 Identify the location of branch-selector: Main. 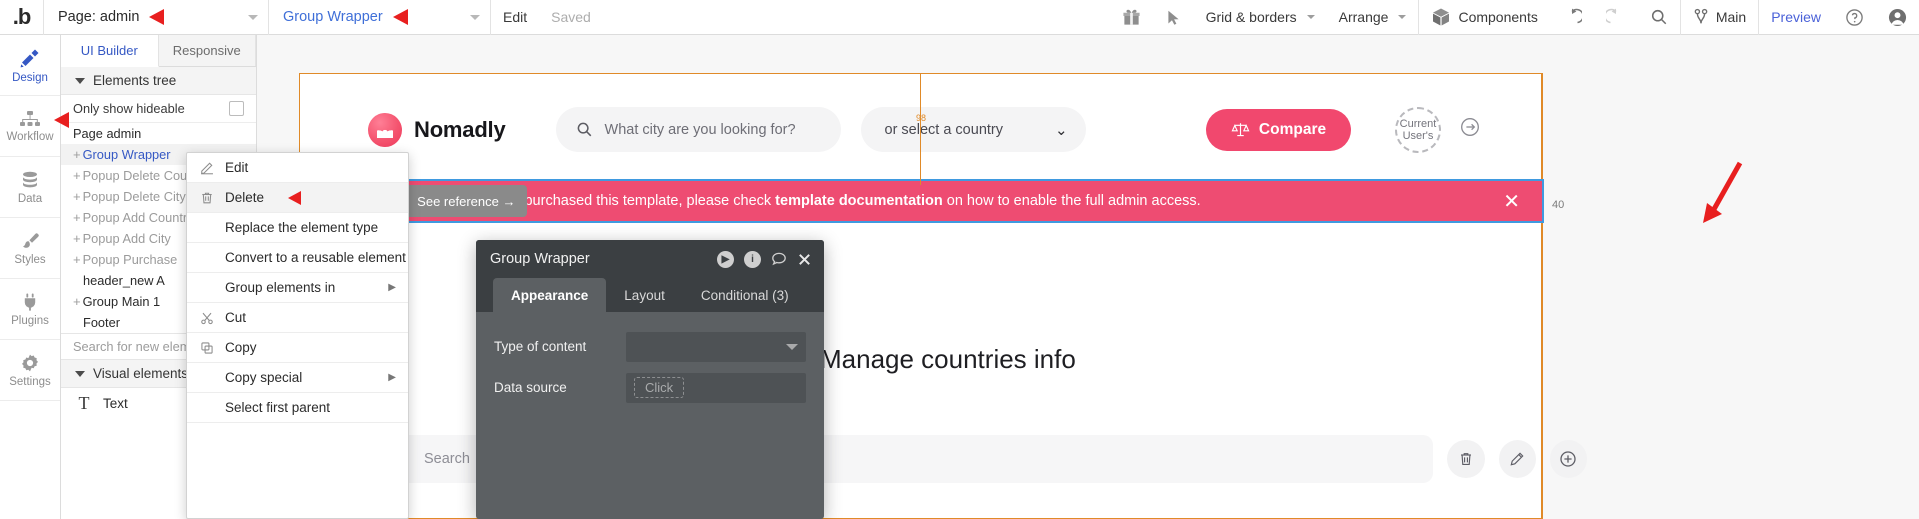
(1719, 17).